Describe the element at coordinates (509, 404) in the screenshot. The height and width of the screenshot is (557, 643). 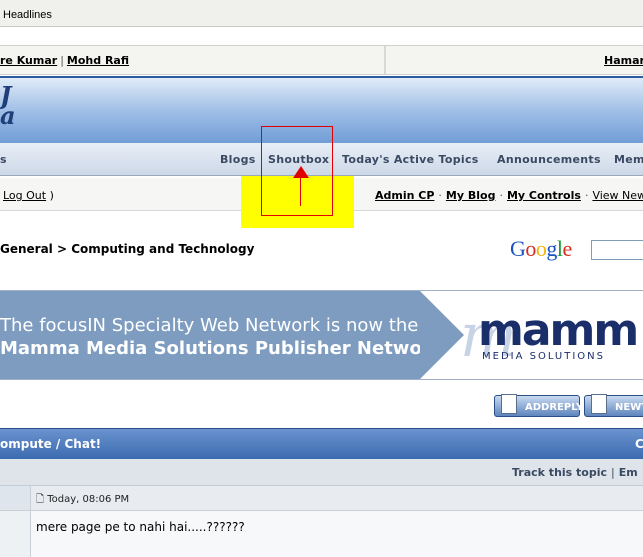
I see `reply-icon` at that location.